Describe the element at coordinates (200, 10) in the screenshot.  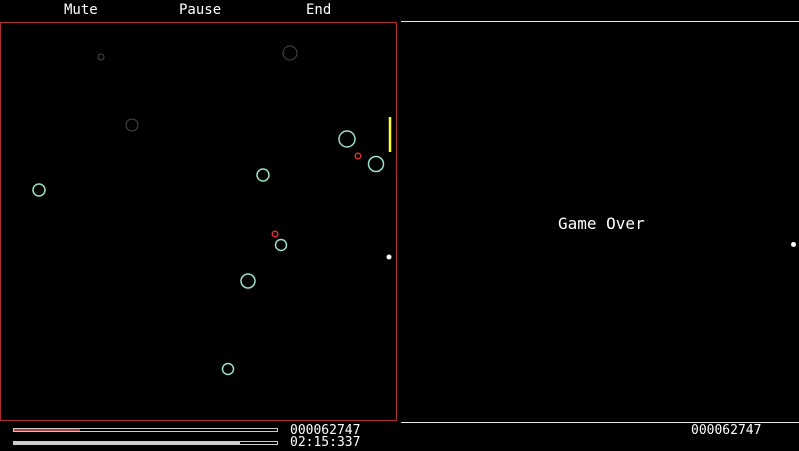
I see `pause-button: Pause` at that location.